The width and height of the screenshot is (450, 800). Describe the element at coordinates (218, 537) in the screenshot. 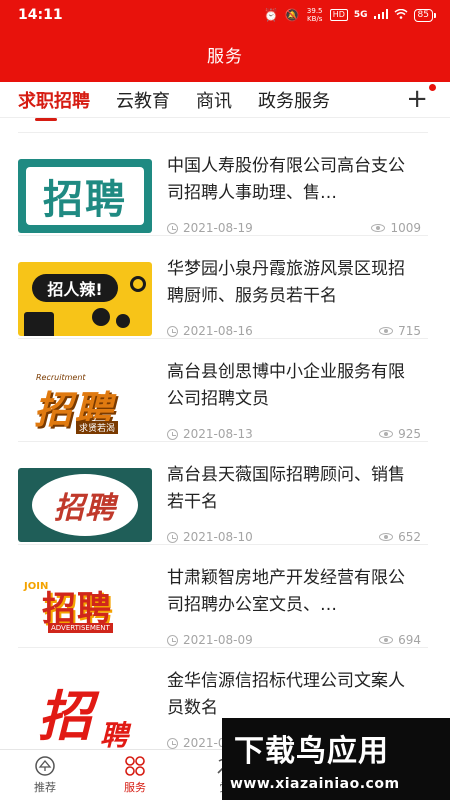

I see `item-date: 2021-08-10` at that location.